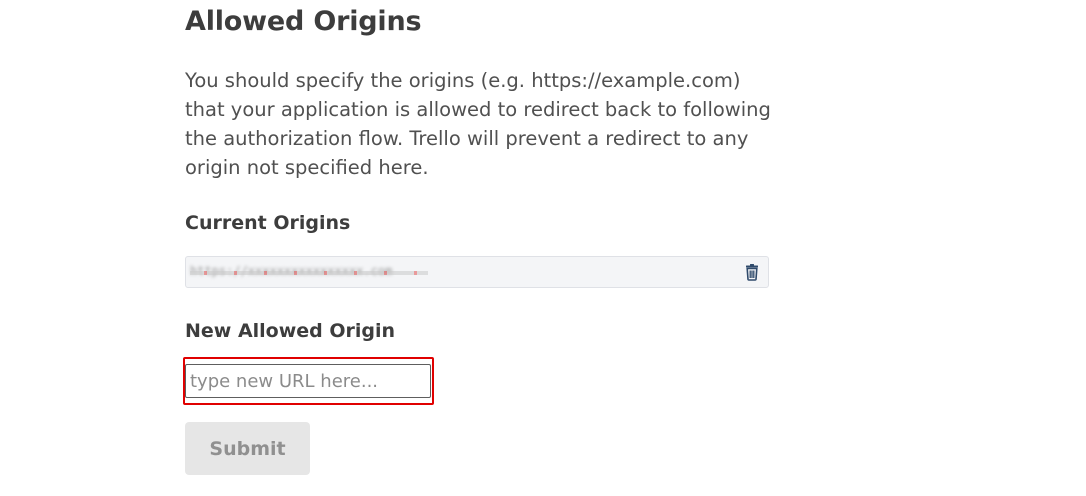 This screenshot has width=1086, height=496. I want to click on trash-icon, so click(752, 272).